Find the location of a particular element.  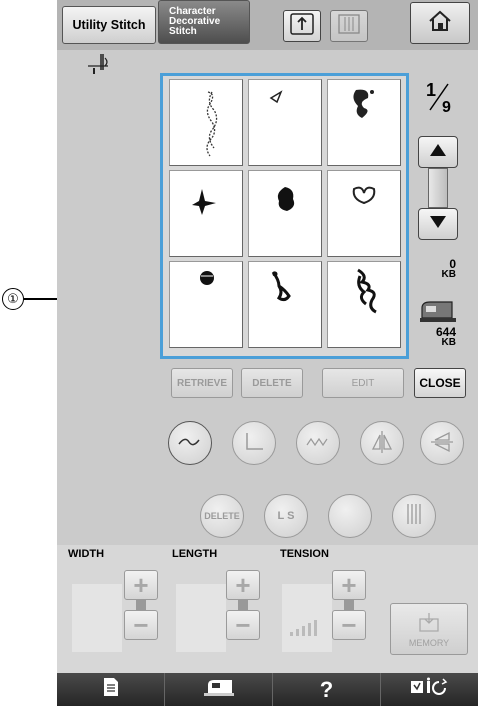

manual-button is located at coordinates (111, 689).